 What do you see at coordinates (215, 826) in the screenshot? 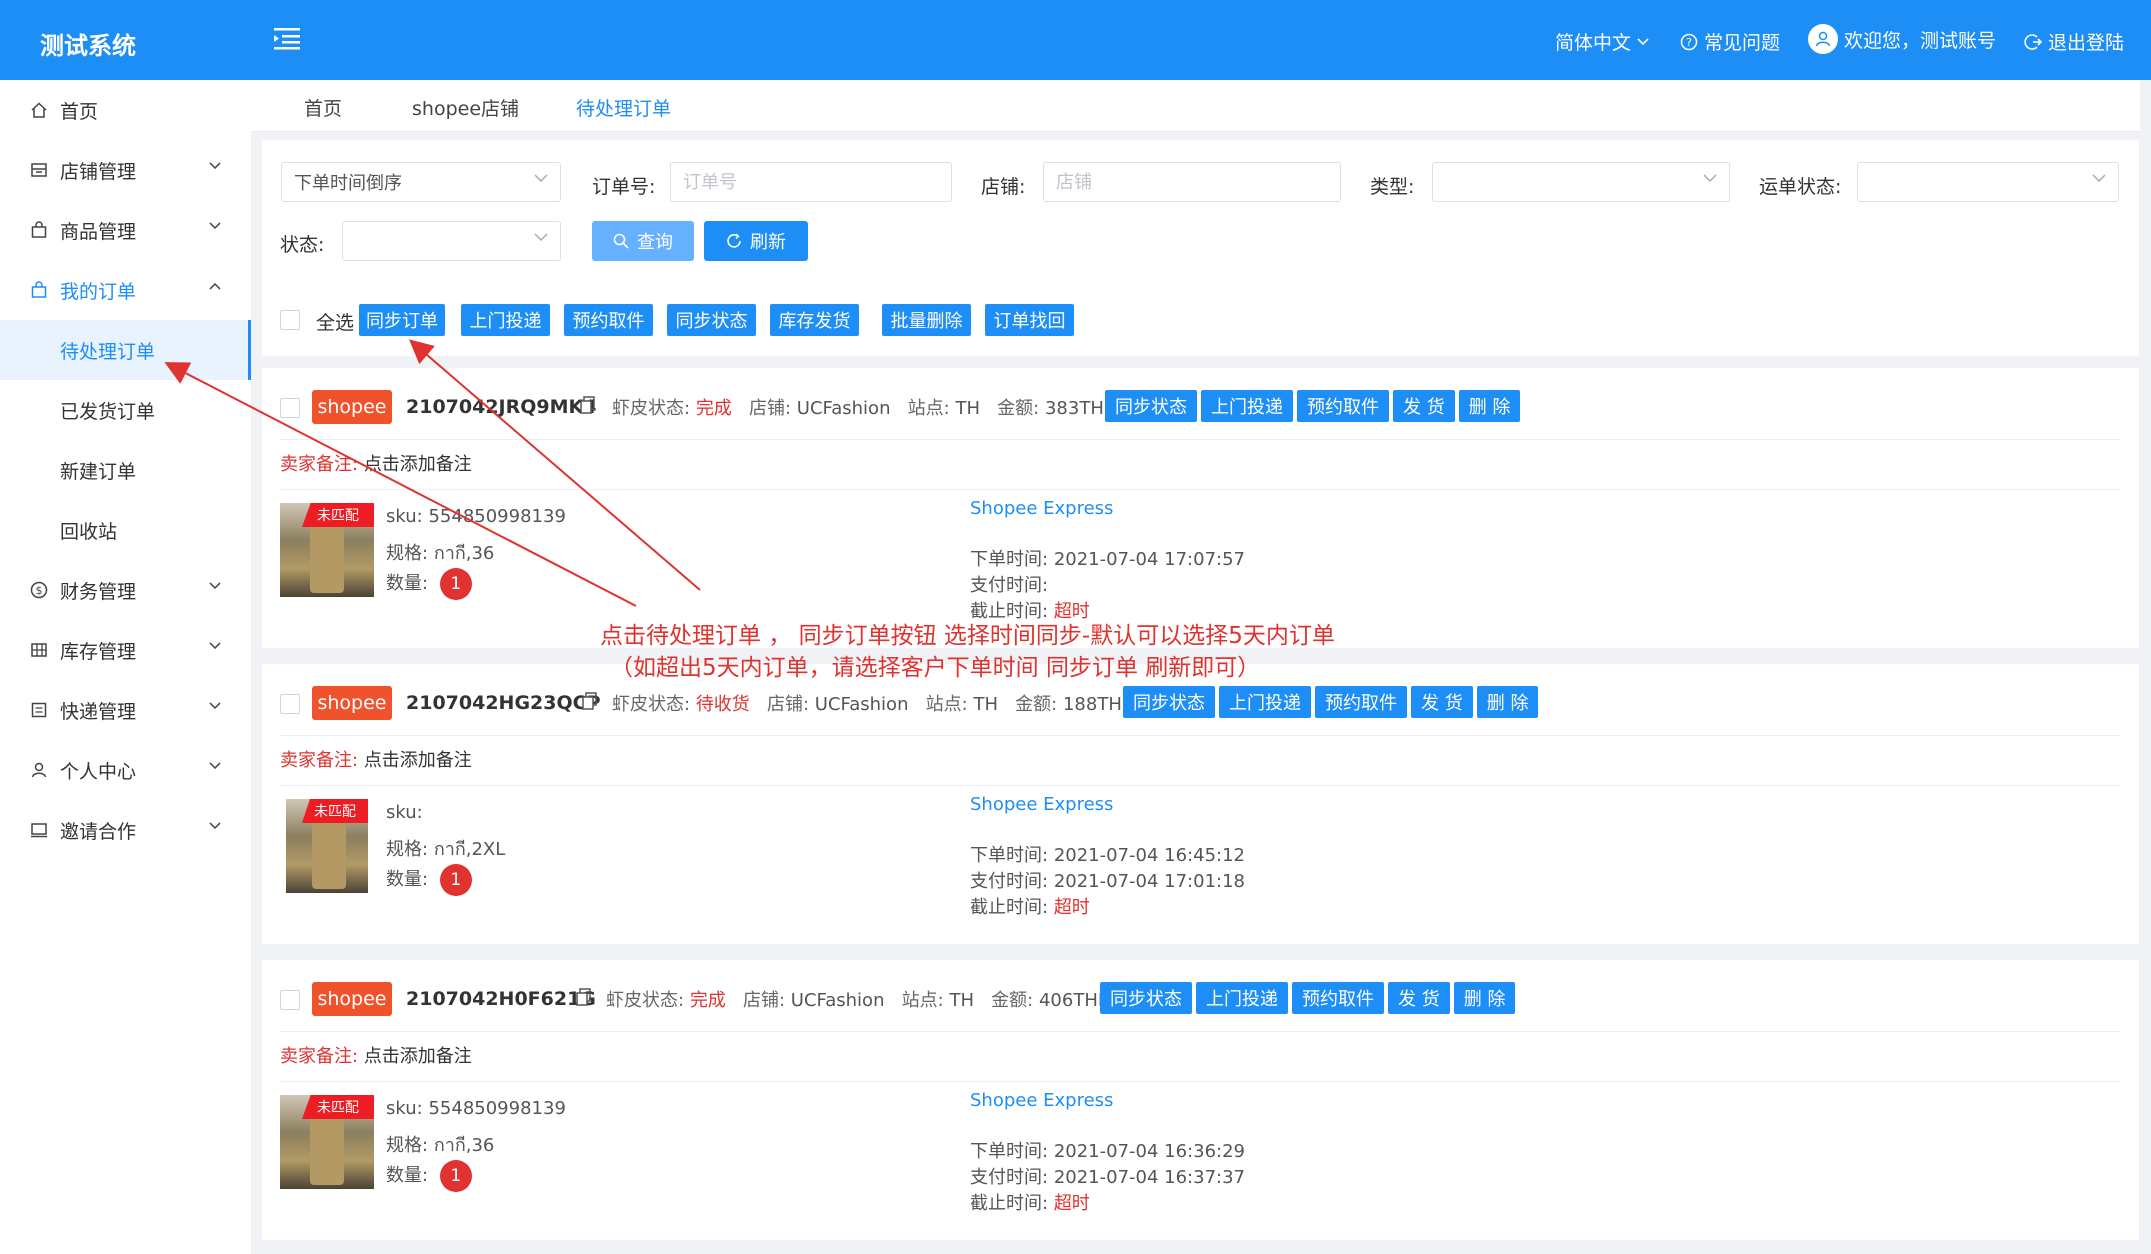
I see `chevron-down-icon` at bounding box center [215, 826].